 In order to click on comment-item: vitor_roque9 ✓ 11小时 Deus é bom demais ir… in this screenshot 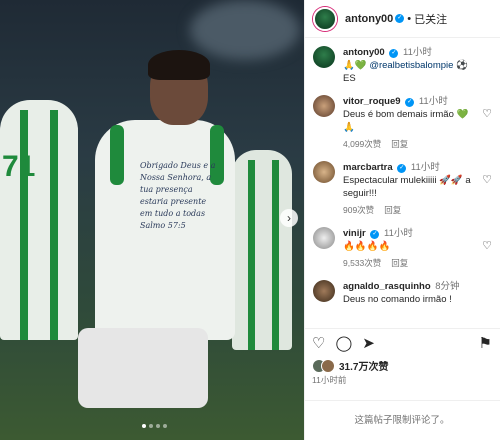, I will do `click(402, 123)`.